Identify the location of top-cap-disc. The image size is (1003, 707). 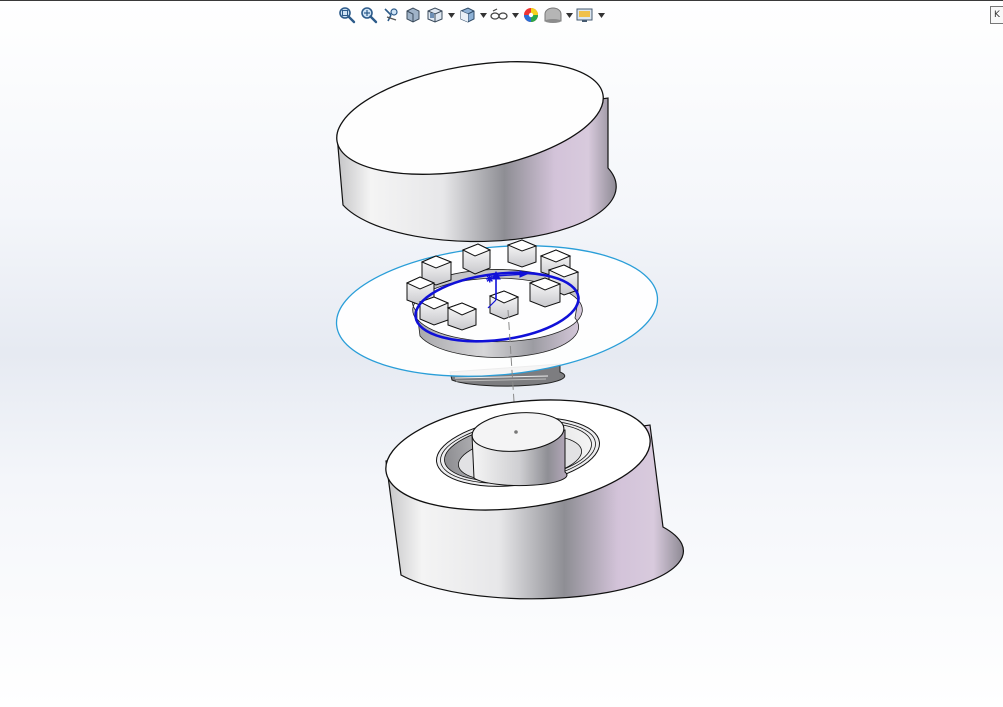
(472, 143).